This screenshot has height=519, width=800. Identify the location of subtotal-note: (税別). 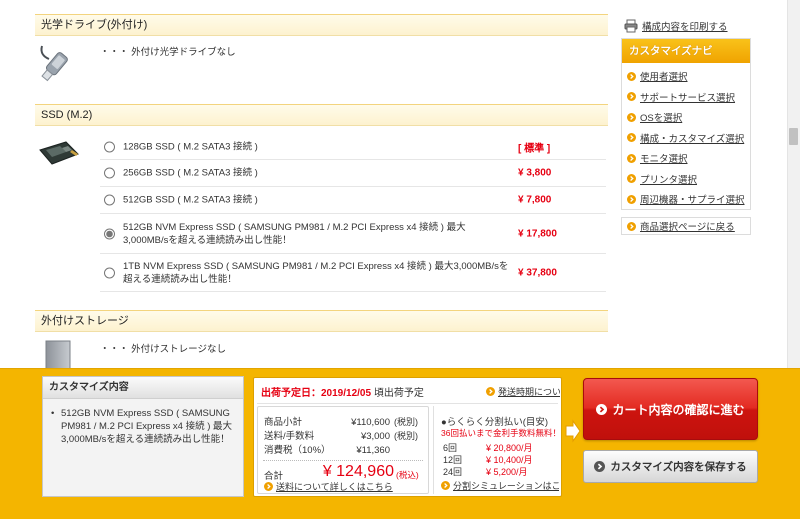
(406, 422).